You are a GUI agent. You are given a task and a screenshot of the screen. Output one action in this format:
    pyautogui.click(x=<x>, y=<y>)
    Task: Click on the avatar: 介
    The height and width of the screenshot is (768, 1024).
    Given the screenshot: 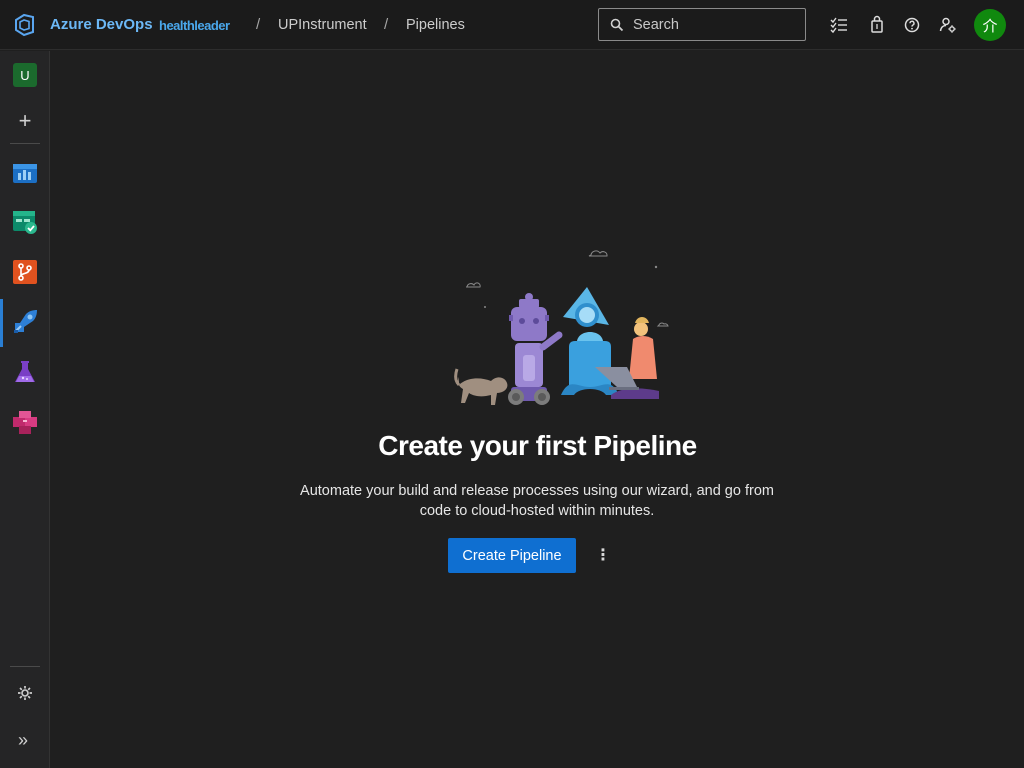 What is the action you would take?
    pyautogui.click(x=990, y=25)
    